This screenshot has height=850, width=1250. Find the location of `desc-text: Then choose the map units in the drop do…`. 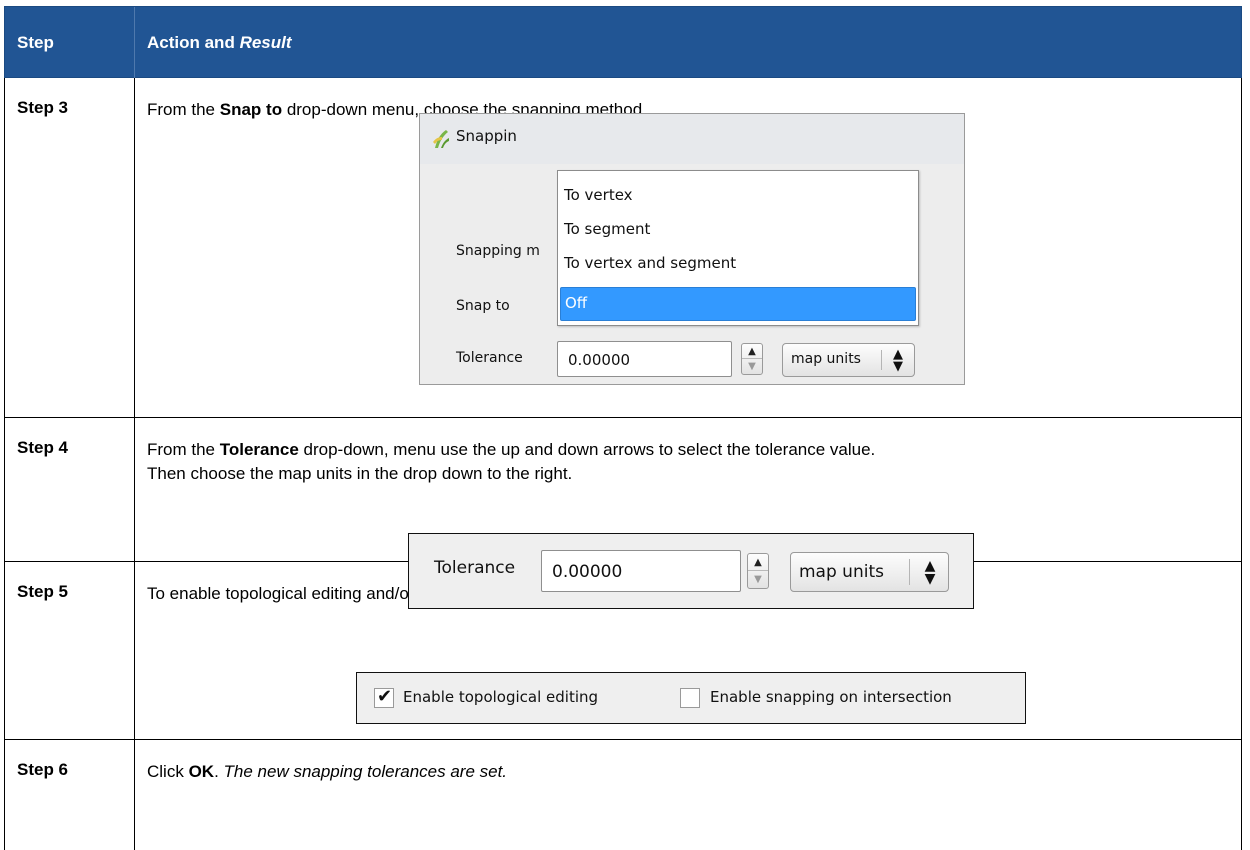

desc-text: Then choose the map units in the drop do… is located at coordinates (360, 473).